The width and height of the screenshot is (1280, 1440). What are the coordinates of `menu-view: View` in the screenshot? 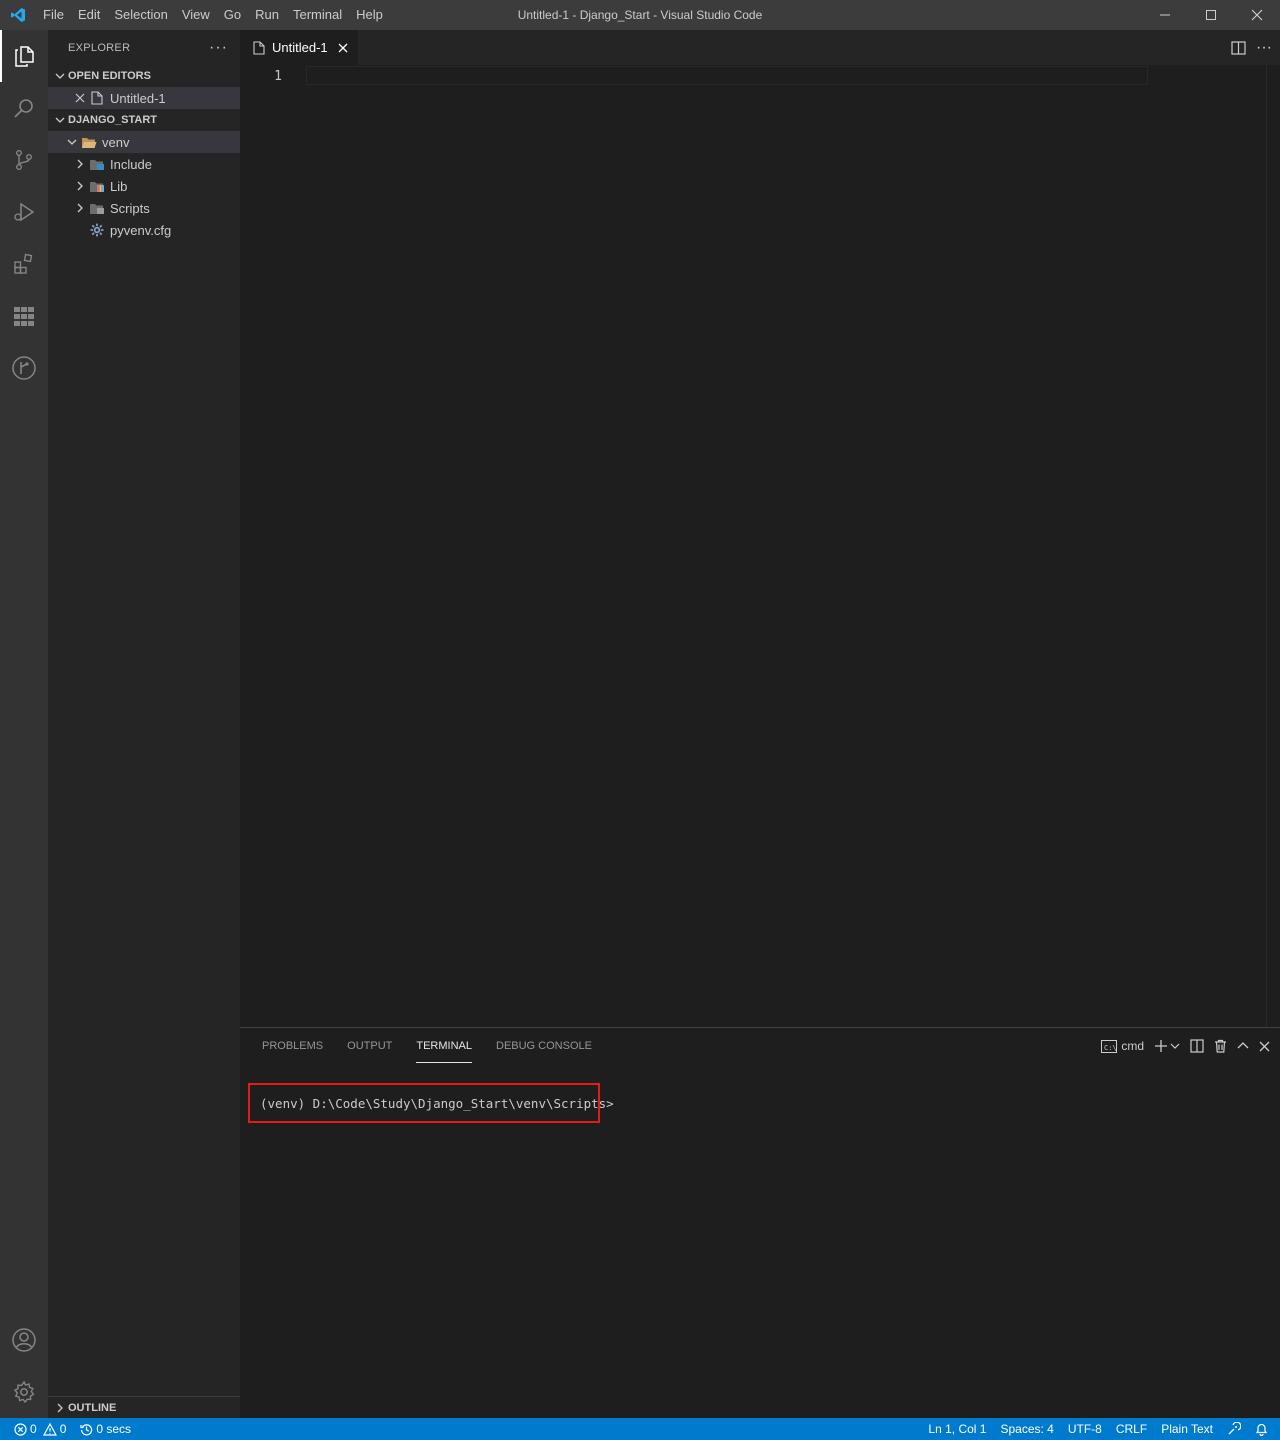 It's located at (196, 15).